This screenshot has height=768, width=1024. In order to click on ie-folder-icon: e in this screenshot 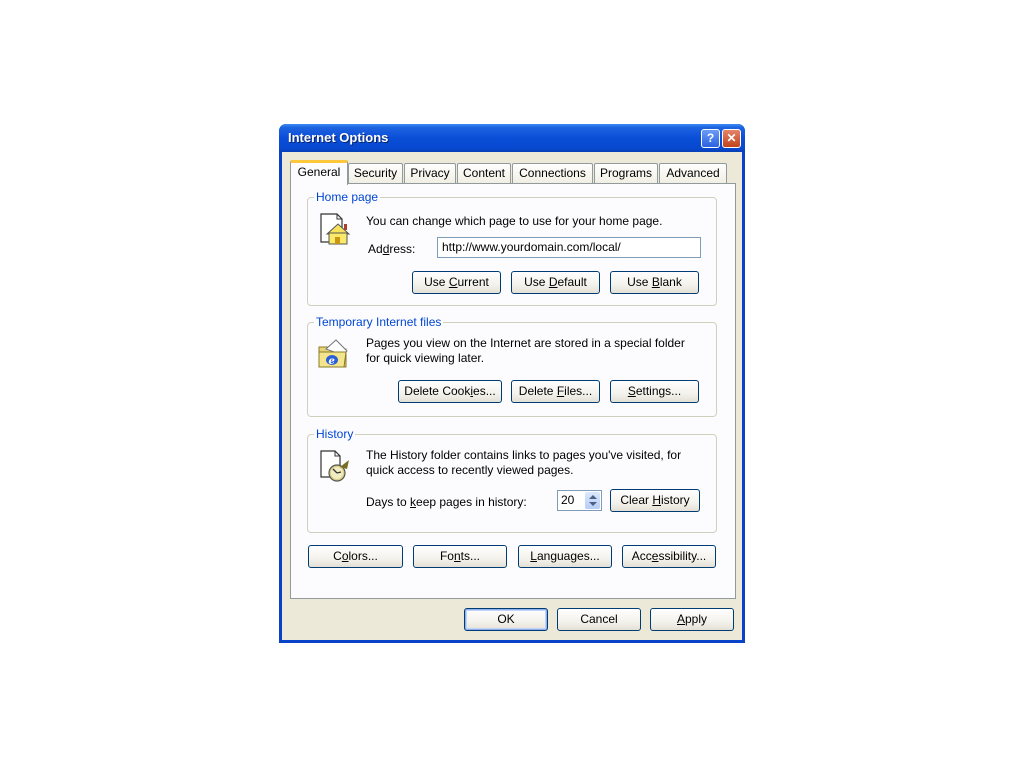, I will do `click(333, 353)`.